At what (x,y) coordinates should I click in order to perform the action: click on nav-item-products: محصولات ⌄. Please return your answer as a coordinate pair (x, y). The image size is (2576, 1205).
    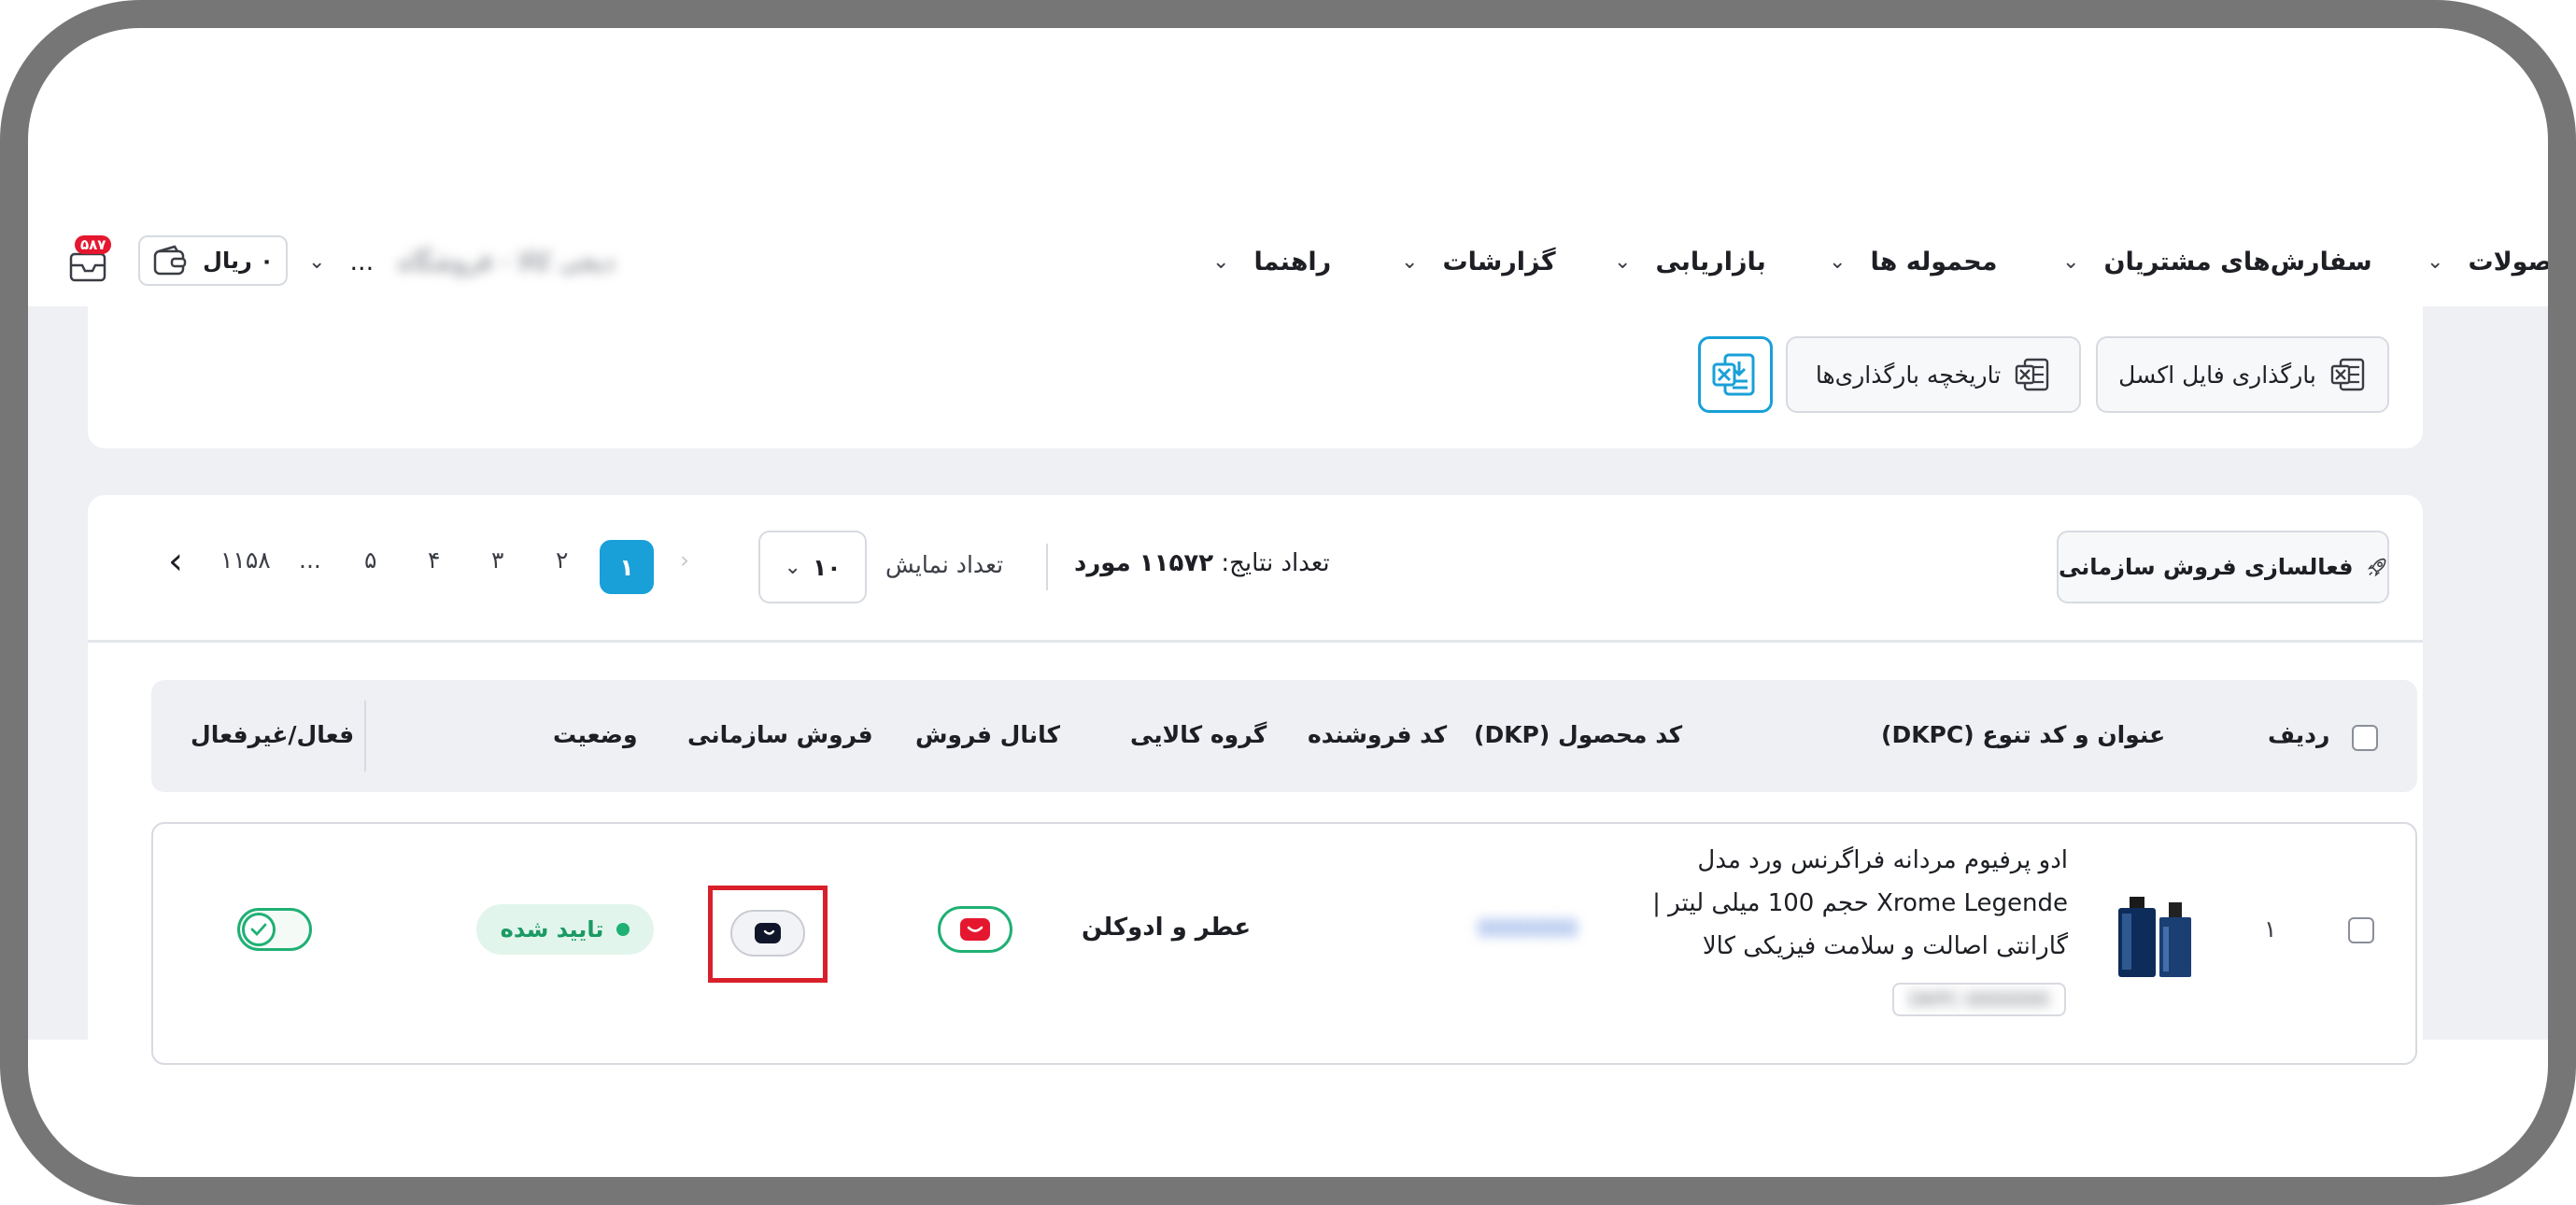
    Looking at the image, I should click on (2501, 261).